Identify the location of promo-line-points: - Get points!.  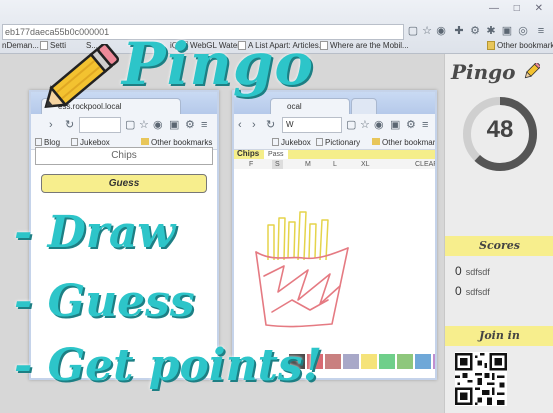
(168, 365).